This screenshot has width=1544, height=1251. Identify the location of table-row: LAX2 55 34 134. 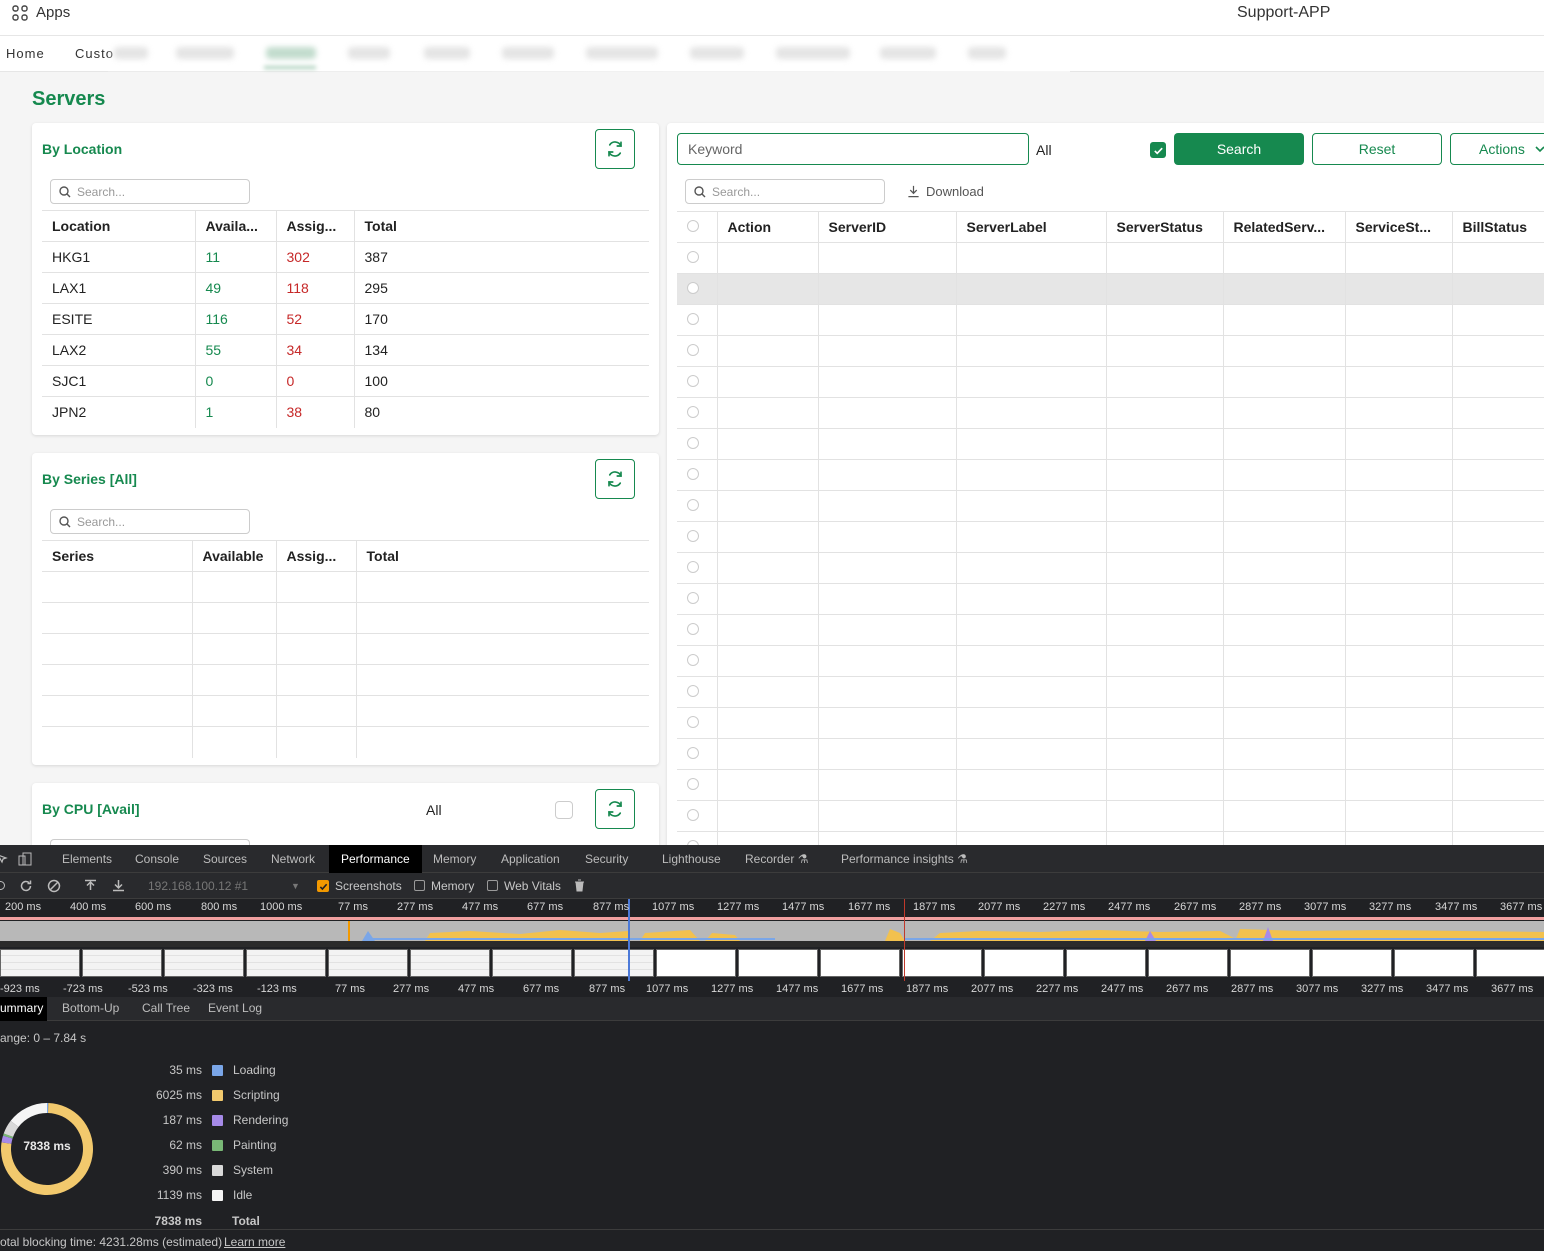
(345, 350).